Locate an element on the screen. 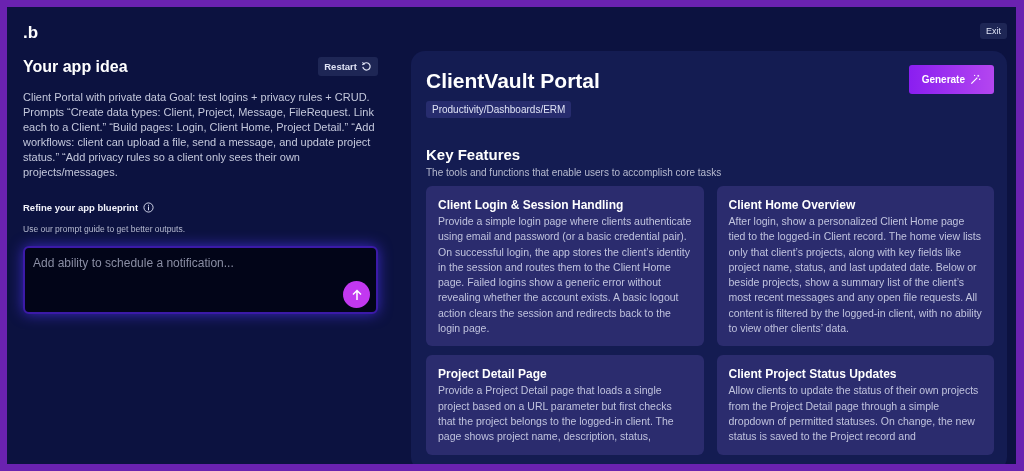 This screenshot has height=471, width=1024. feature-title: Client Login & Session Handling is located at coordinates (531, 205).